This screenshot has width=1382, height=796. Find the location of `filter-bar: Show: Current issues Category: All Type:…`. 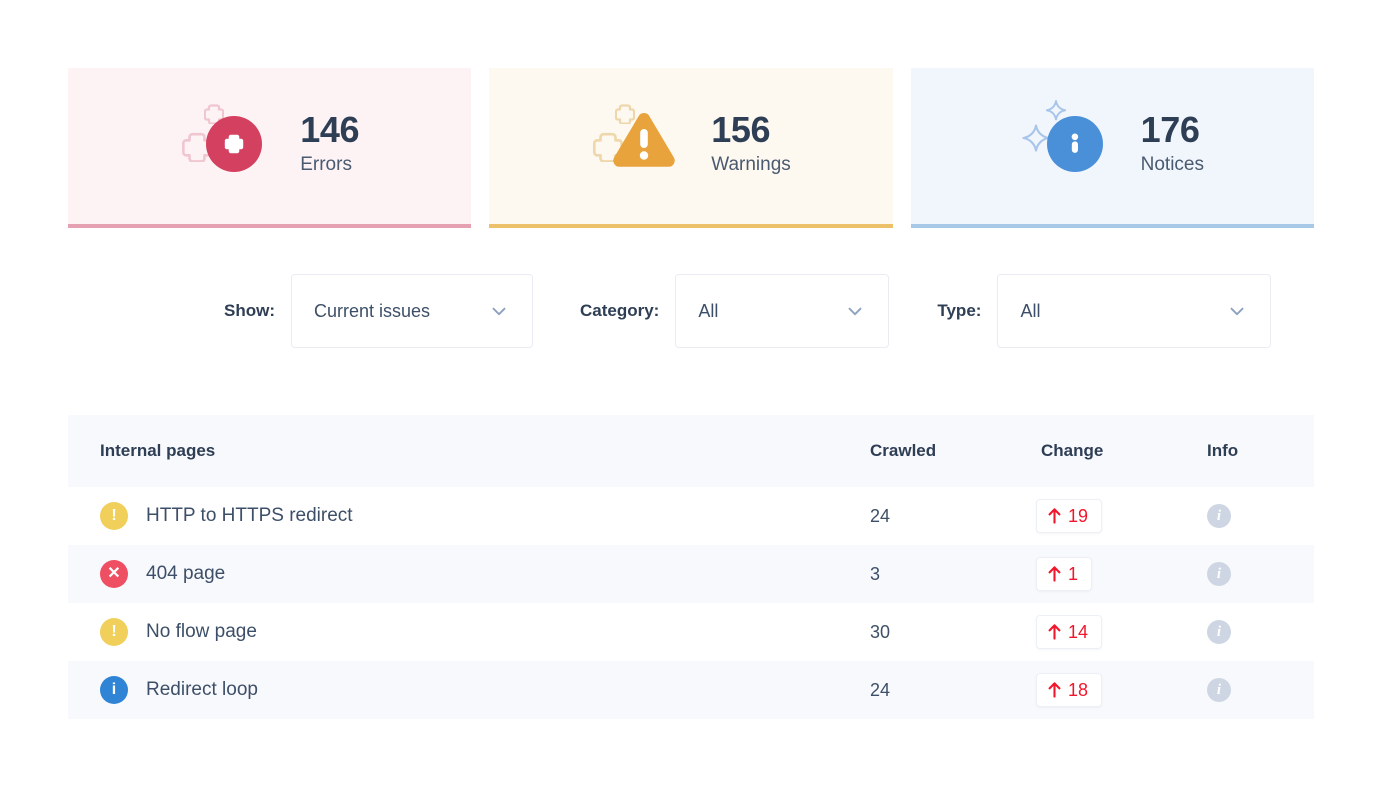

filter-bar: Show: Current issues Category: All Type:… is located at coordinates (691, 311).